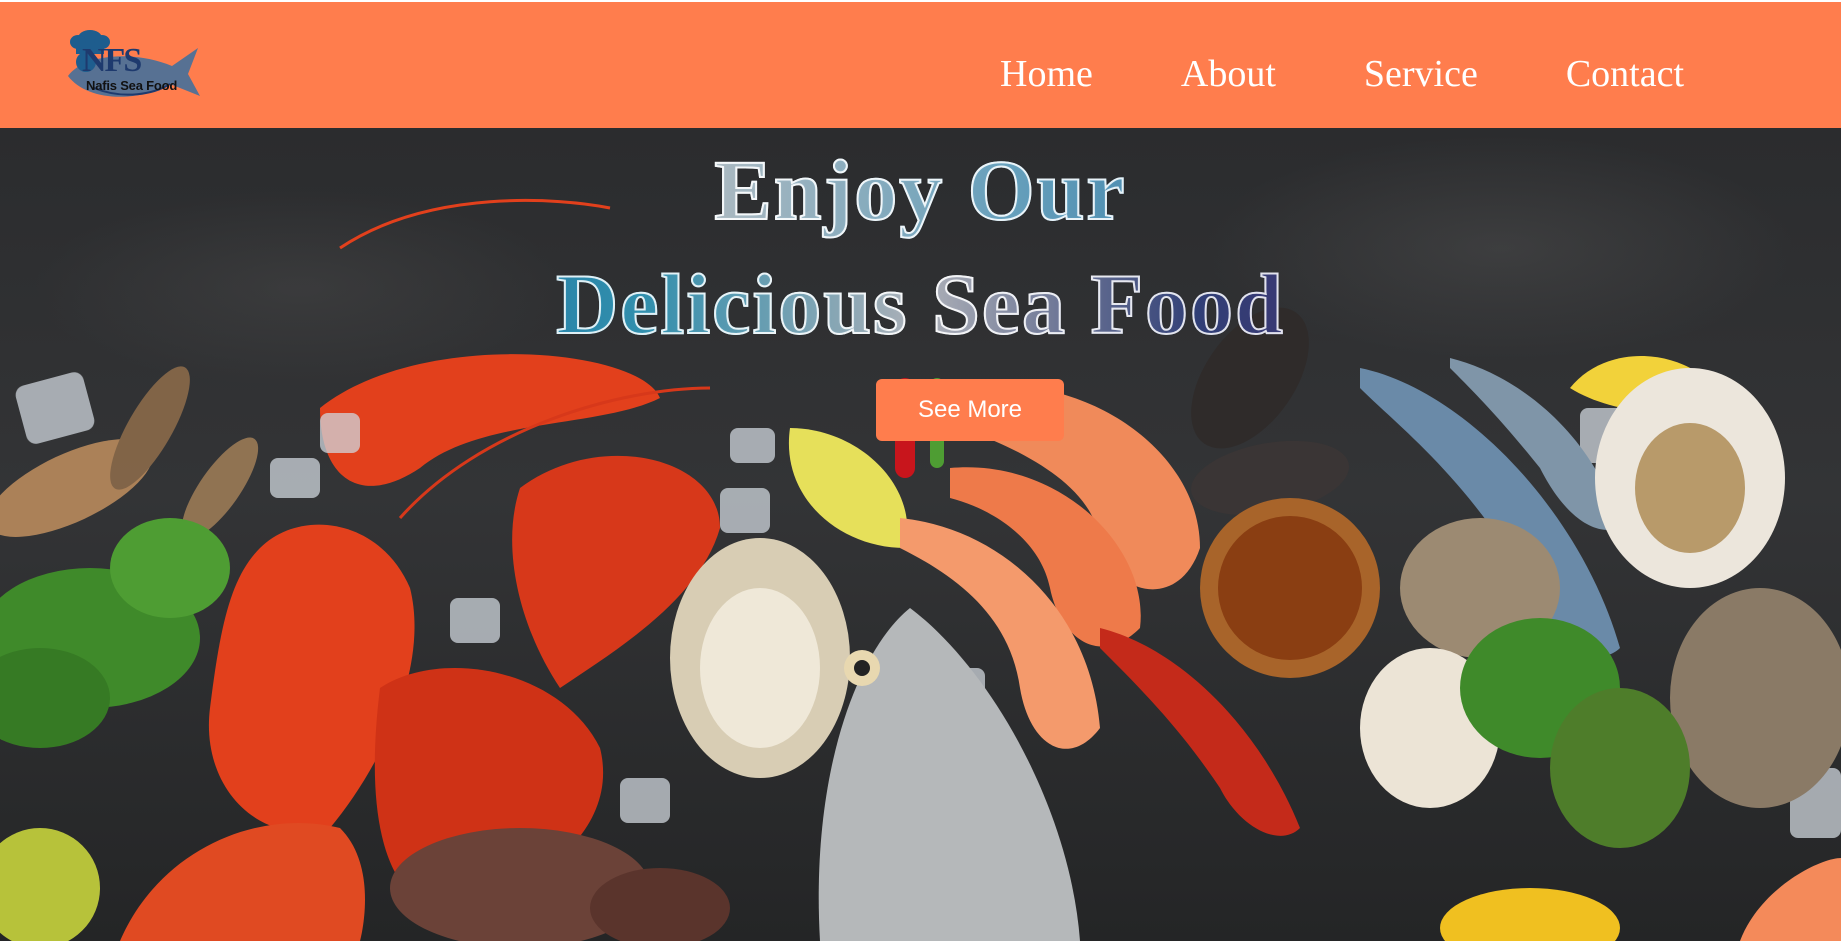  I want to click on octopus, so click(560, 884).